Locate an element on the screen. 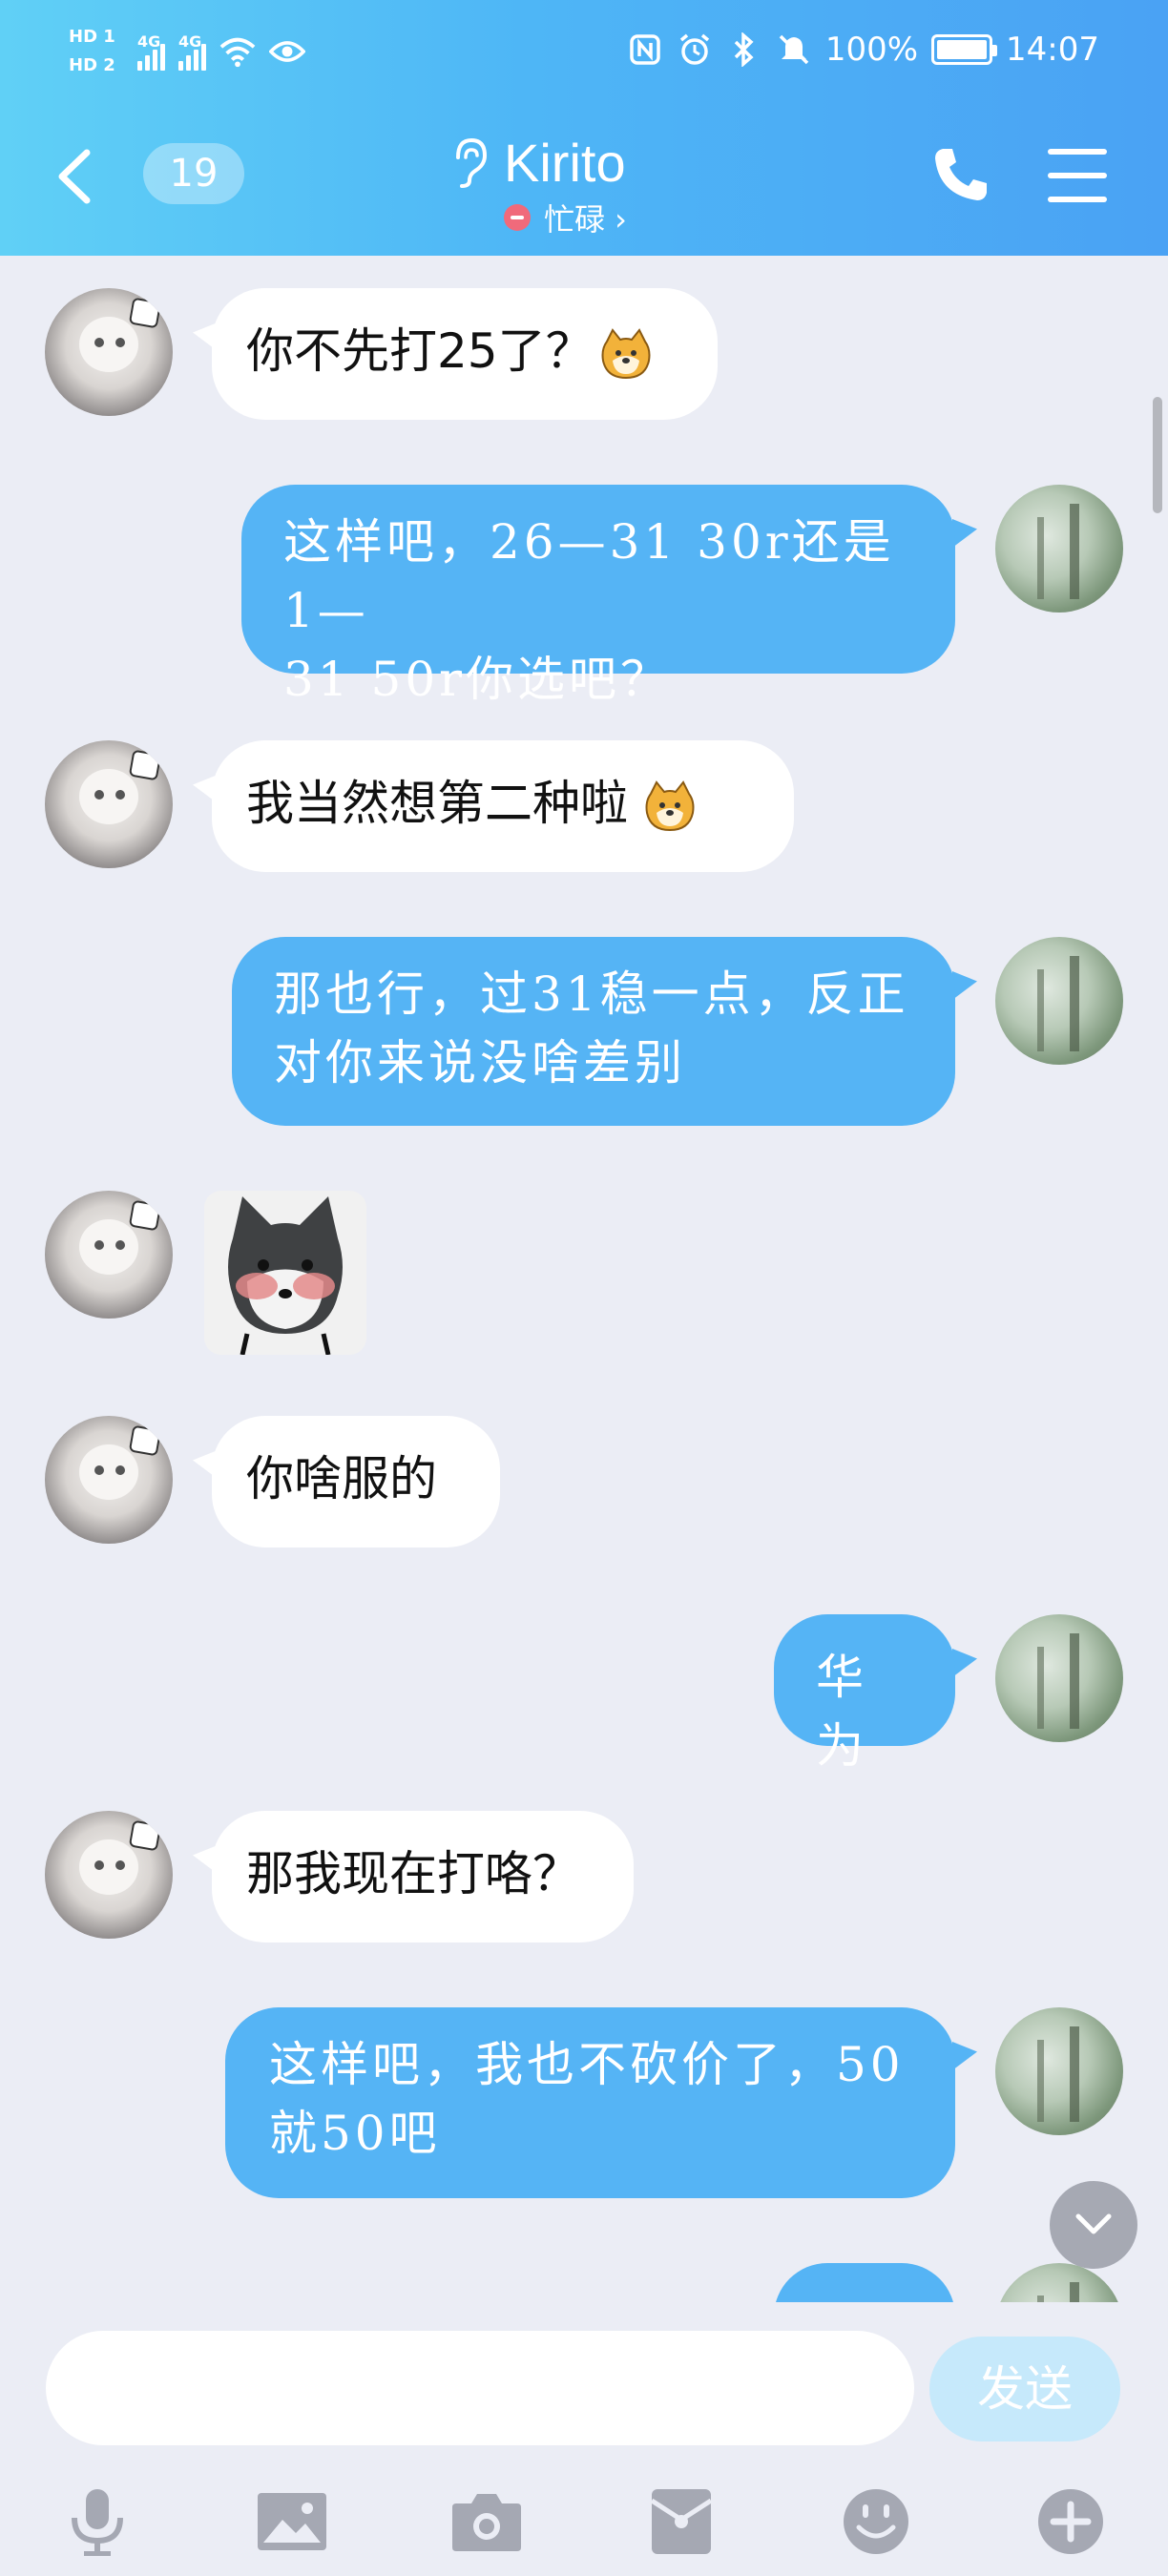 This screenshot has height=2576, width=1168. message-bubble-incoming: 你啥服的 is located at coordinates (356, 1482).